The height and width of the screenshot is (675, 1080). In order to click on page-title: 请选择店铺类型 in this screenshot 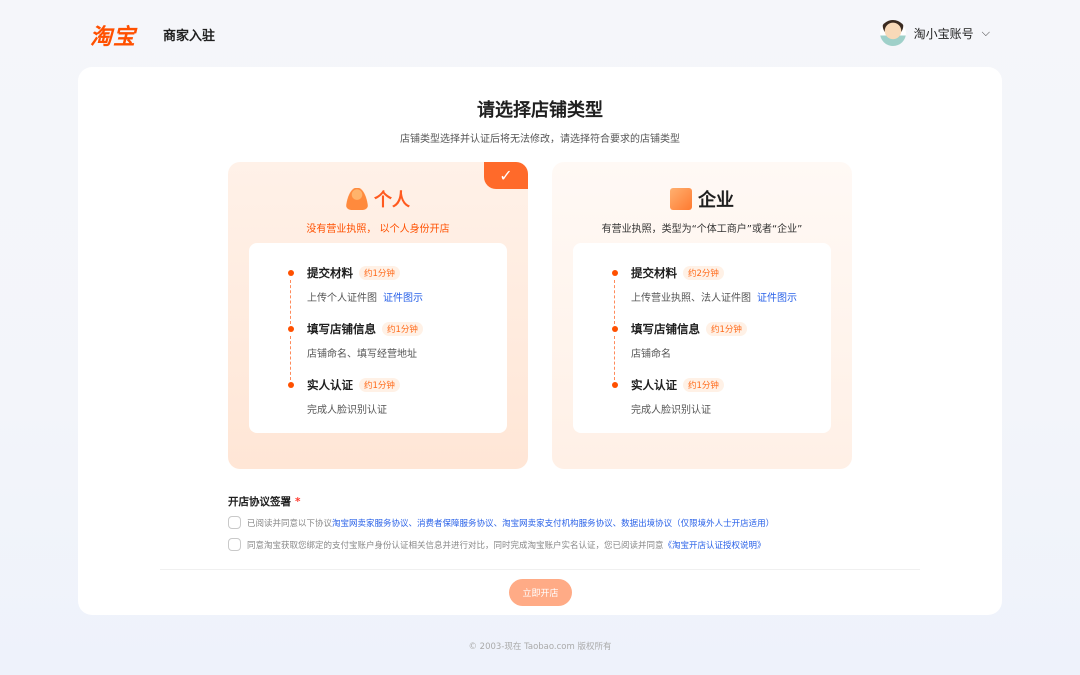, I will do `click(540, 110)`.